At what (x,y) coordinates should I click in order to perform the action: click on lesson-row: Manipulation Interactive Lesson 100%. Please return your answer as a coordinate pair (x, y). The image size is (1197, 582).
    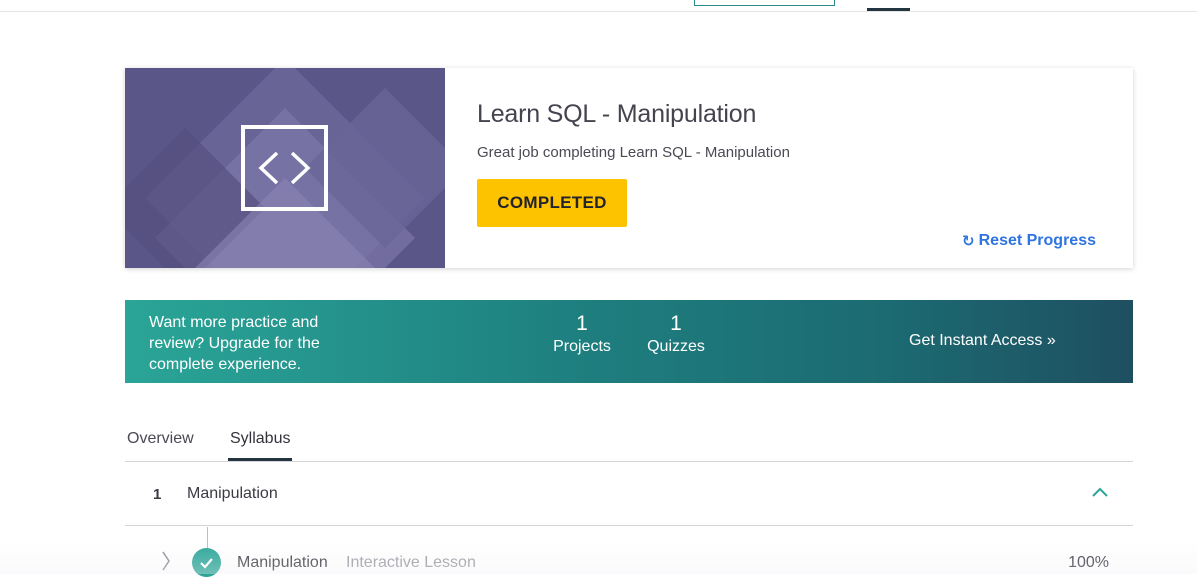
    Looking at the image, I should click on (629, 560).